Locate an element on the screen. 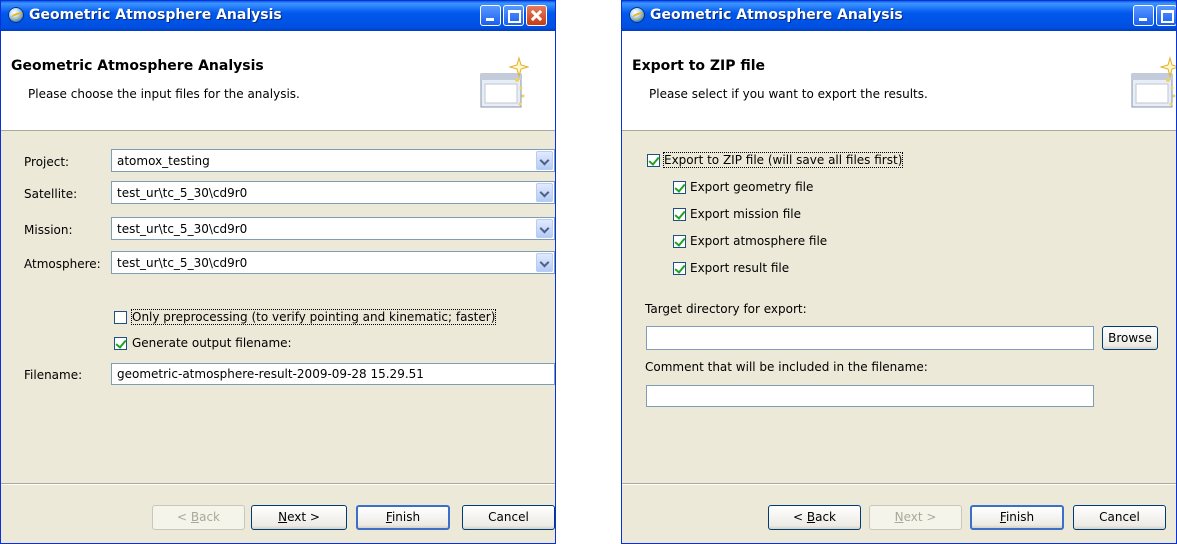  export-zip-checkbox is located at coordinates (653, 160).